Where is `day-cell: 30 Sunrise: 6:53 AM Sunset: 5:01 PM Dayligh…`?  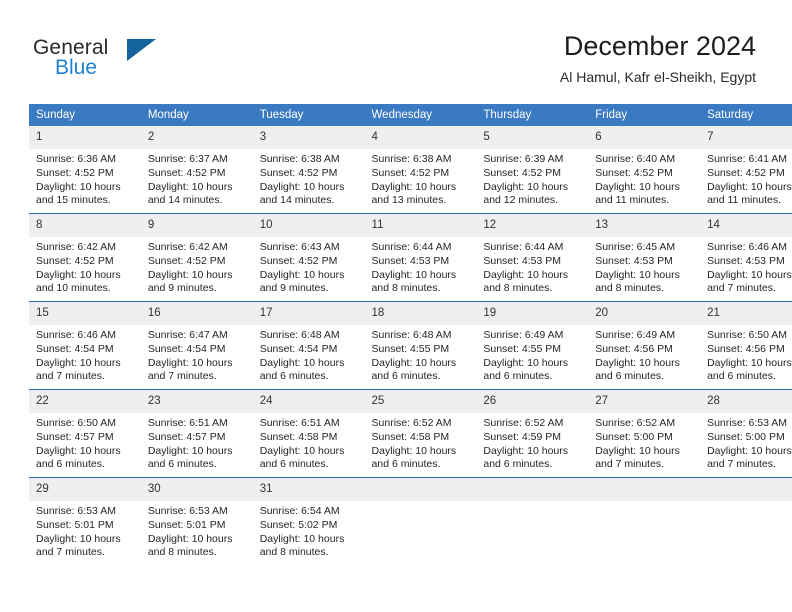
day-cell: 30 Sunrise: 6:53 AM Sunset: 5:01 PM Dayligh… is located at coordinates (196, 521).